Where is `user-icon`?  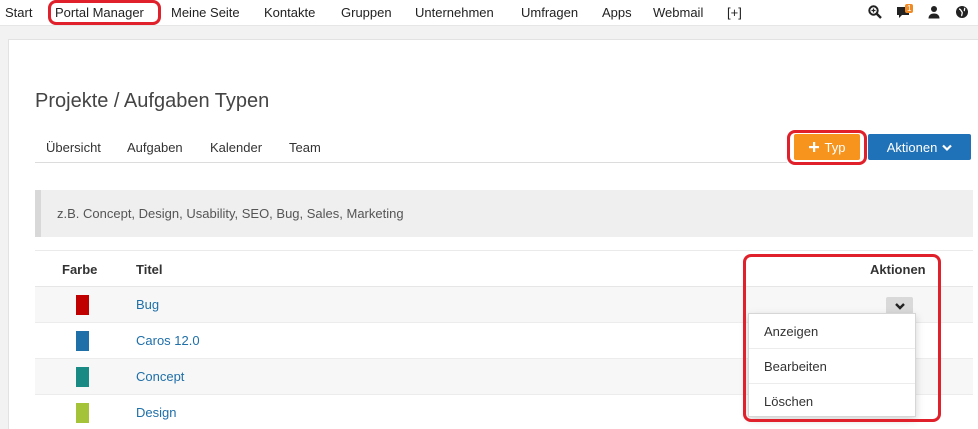
user-icon is located at coordinates (935, 13).